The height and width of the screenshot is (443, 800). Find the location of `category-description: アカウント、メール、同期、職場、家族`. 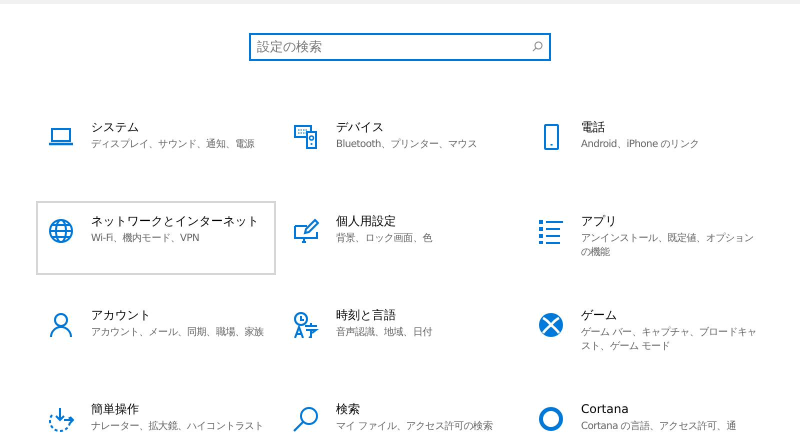

category-description: アカウント、メール、同期、職場、家族 is located at coordinates (177, 333).